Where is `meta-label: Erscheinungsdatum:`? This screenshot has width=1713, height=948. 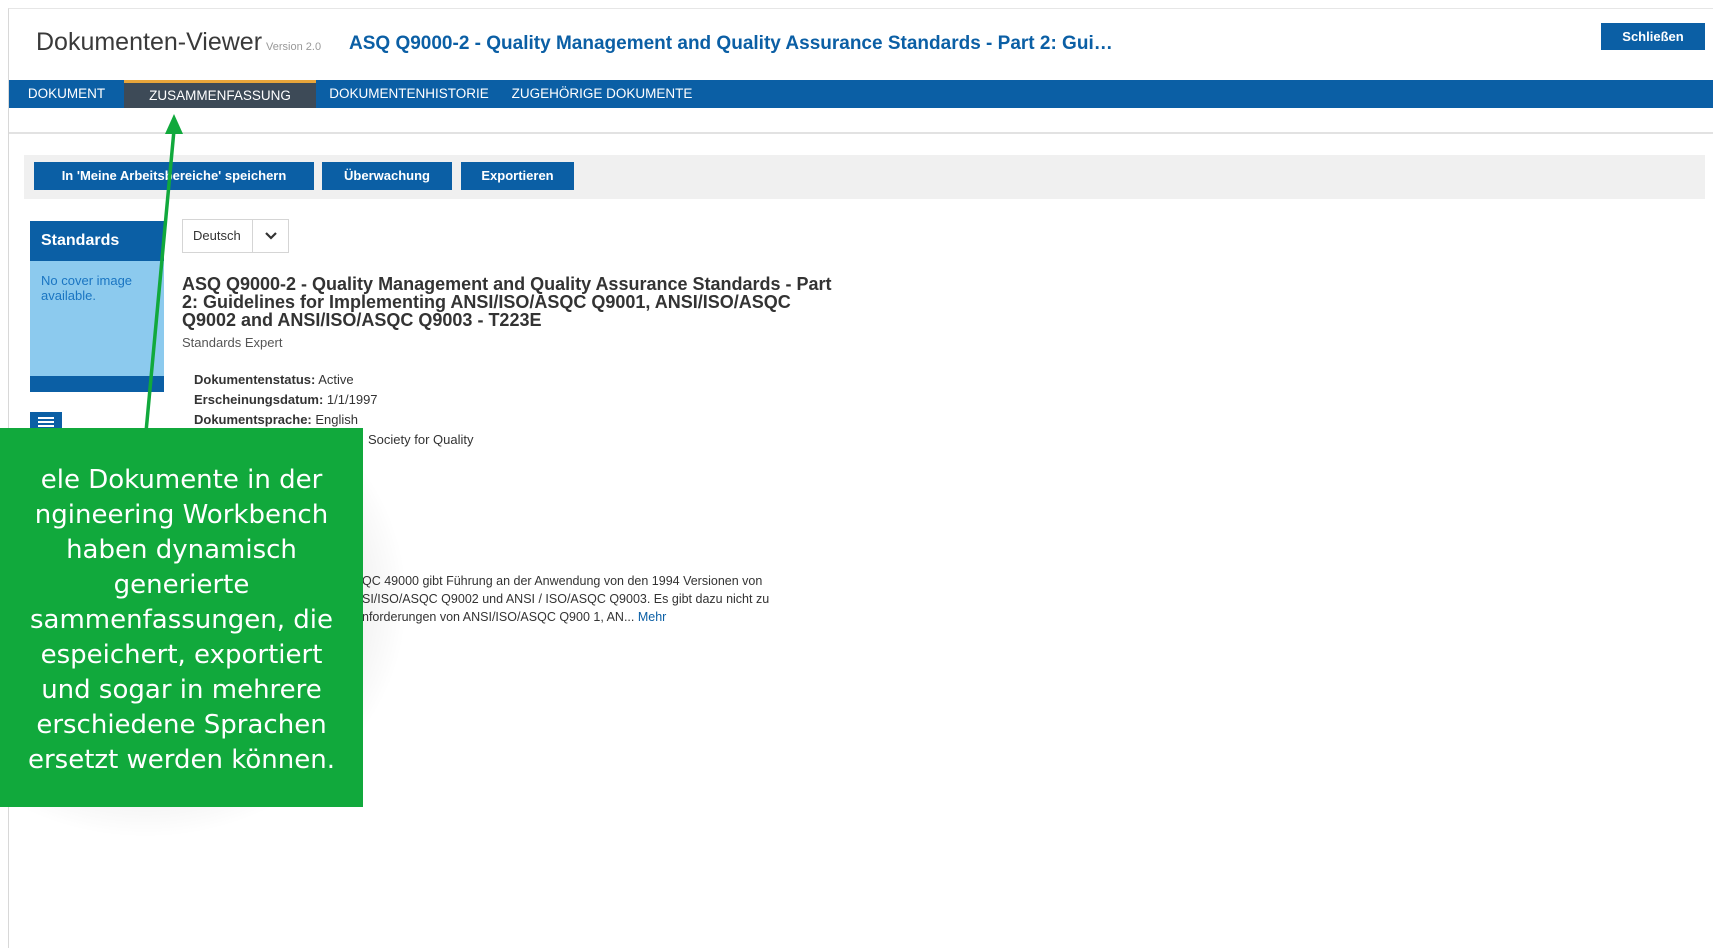 meta-label: Erscheinungsdatum: is located at coordinates (259, 399).